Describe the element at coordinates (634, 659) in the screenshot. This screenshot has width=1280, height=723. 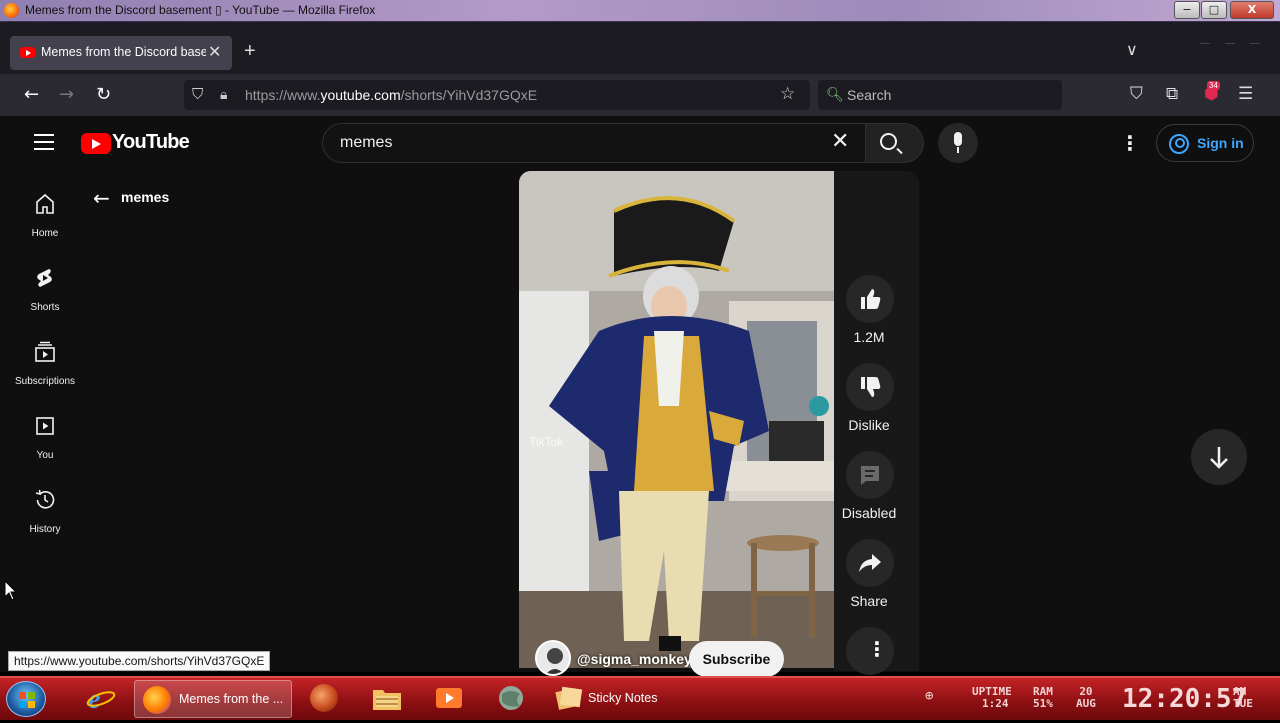
I see `channel-name: @sigma_monkey` at that location.